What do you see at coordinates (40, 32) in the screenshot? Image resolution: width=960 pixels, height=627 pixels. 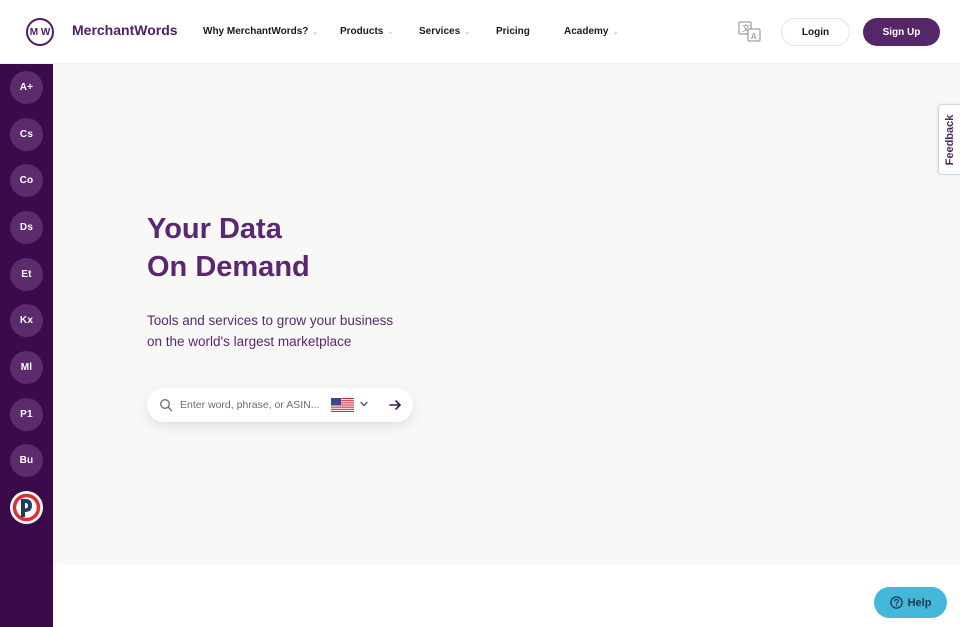 I see `brand-logo-icon: M W` at bounding box center [40, 32].